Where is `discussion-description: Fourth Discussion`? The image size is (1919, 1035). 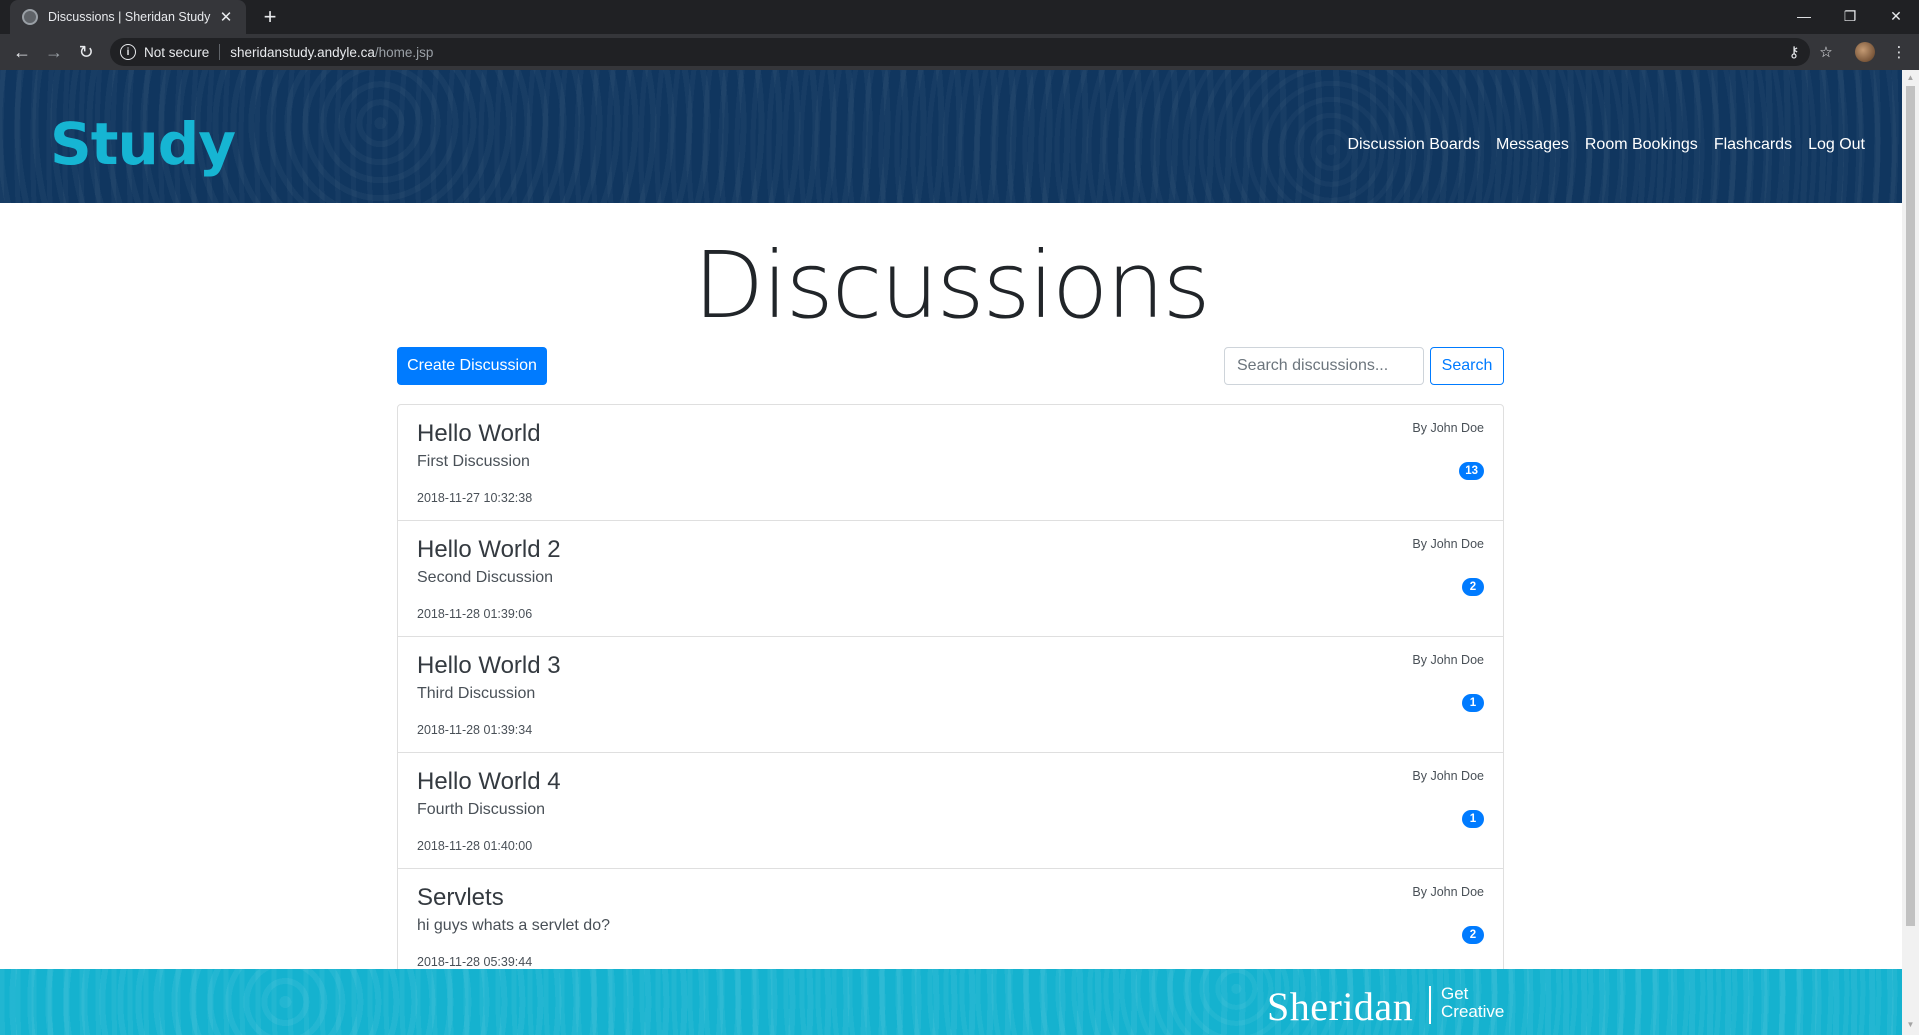
discussion-description: Fourth Discussion is located at coordinates (481, 809).